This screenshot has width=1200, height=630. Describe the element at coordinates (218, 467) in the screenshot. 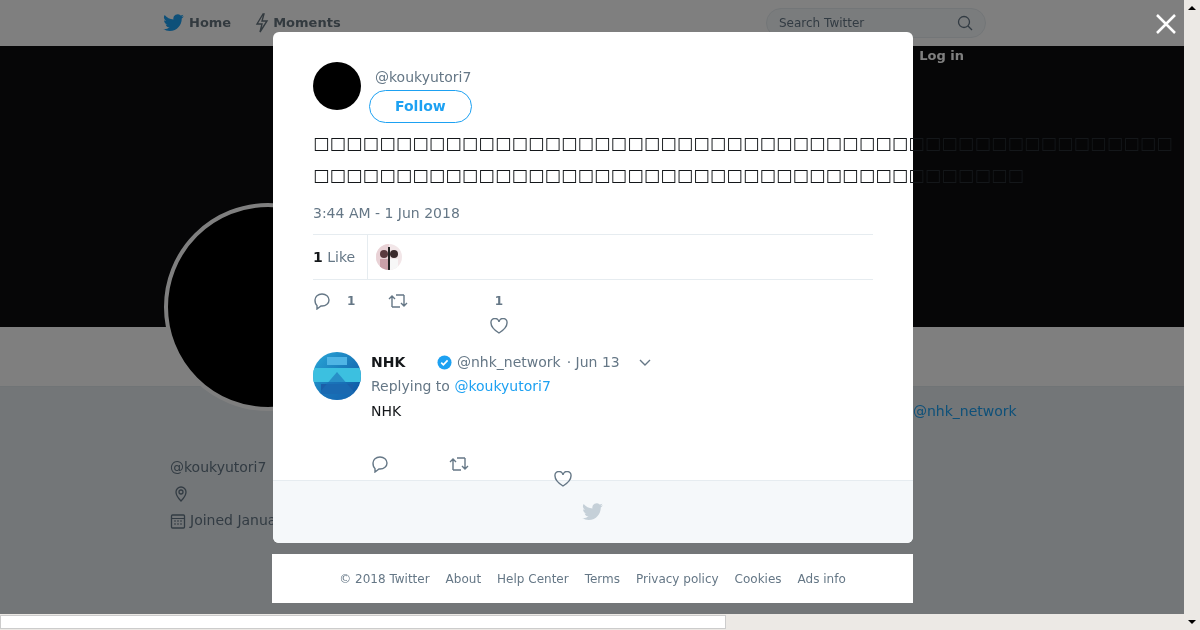

I see `profile-handle: @koukyutori7` at that location.